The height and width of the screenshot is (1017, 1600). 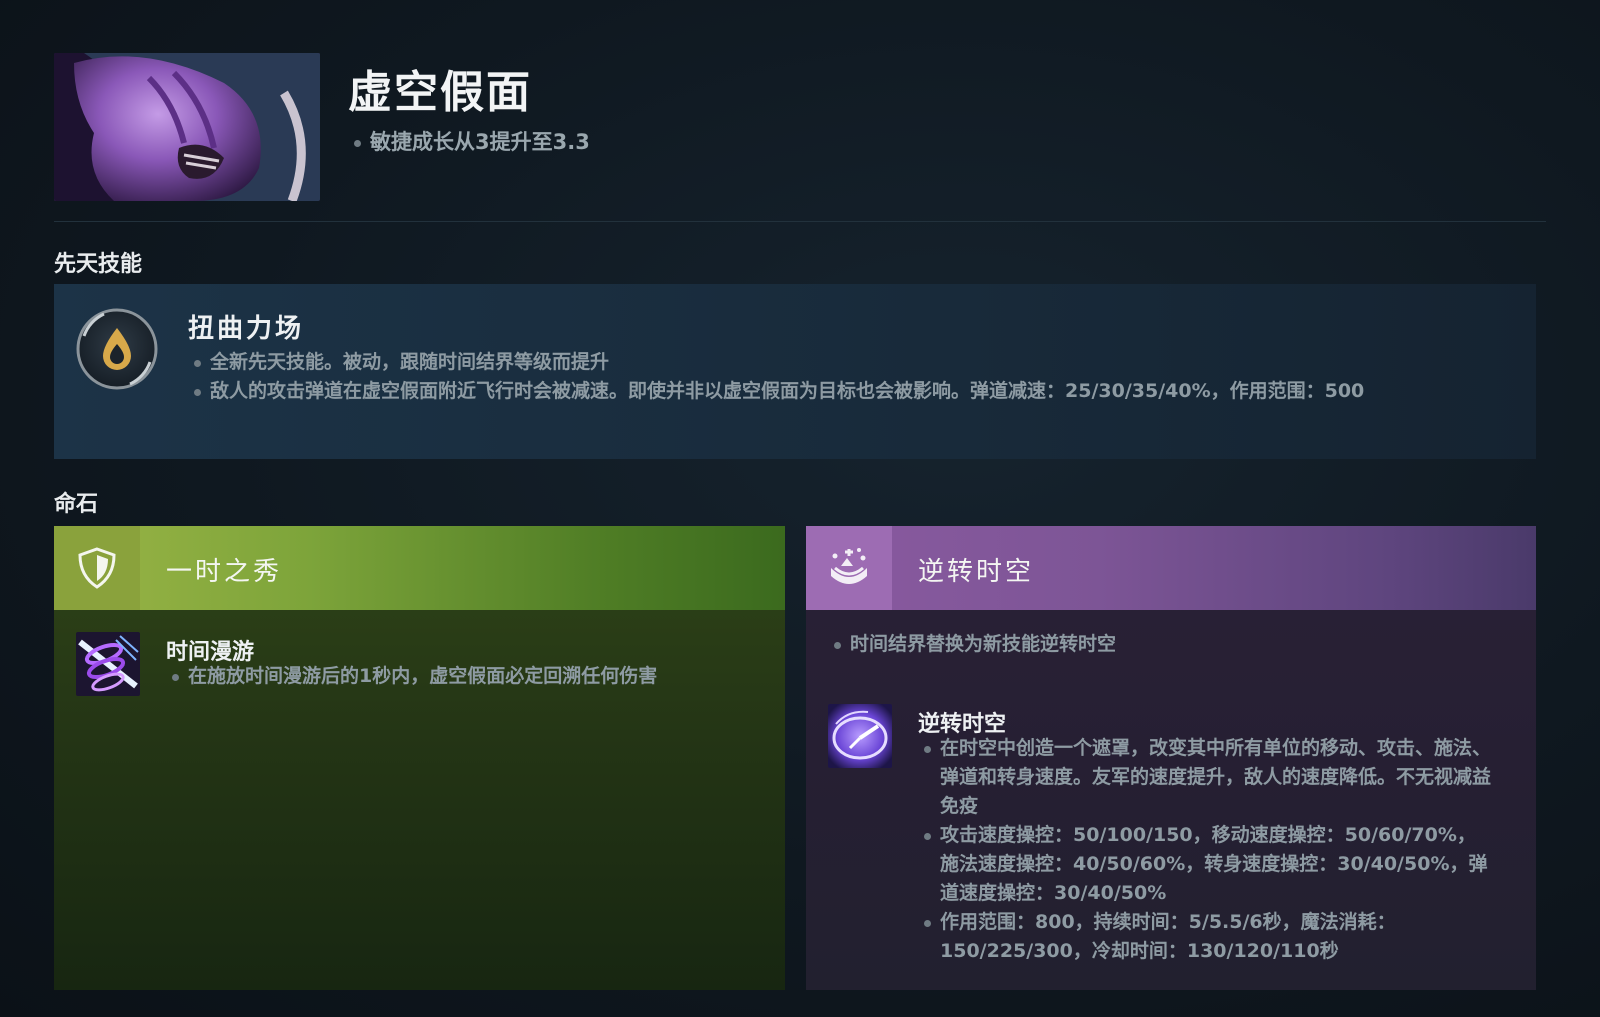 I want to click on hourglass-bubble-icon, so click(x=849, y=566).